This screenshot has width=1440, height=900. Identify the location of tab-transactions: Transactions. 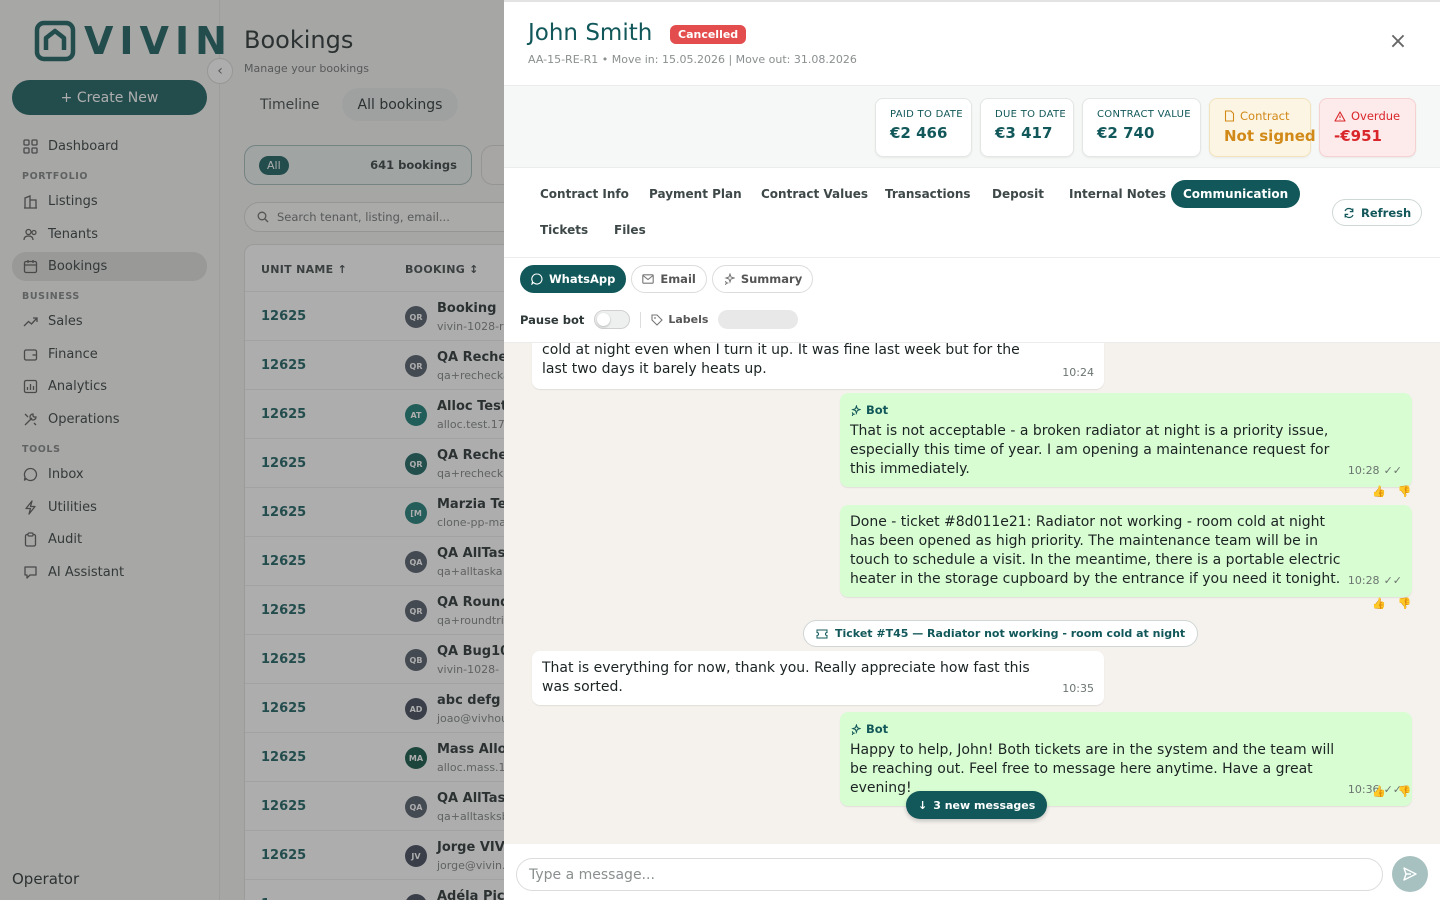
(928, 194).